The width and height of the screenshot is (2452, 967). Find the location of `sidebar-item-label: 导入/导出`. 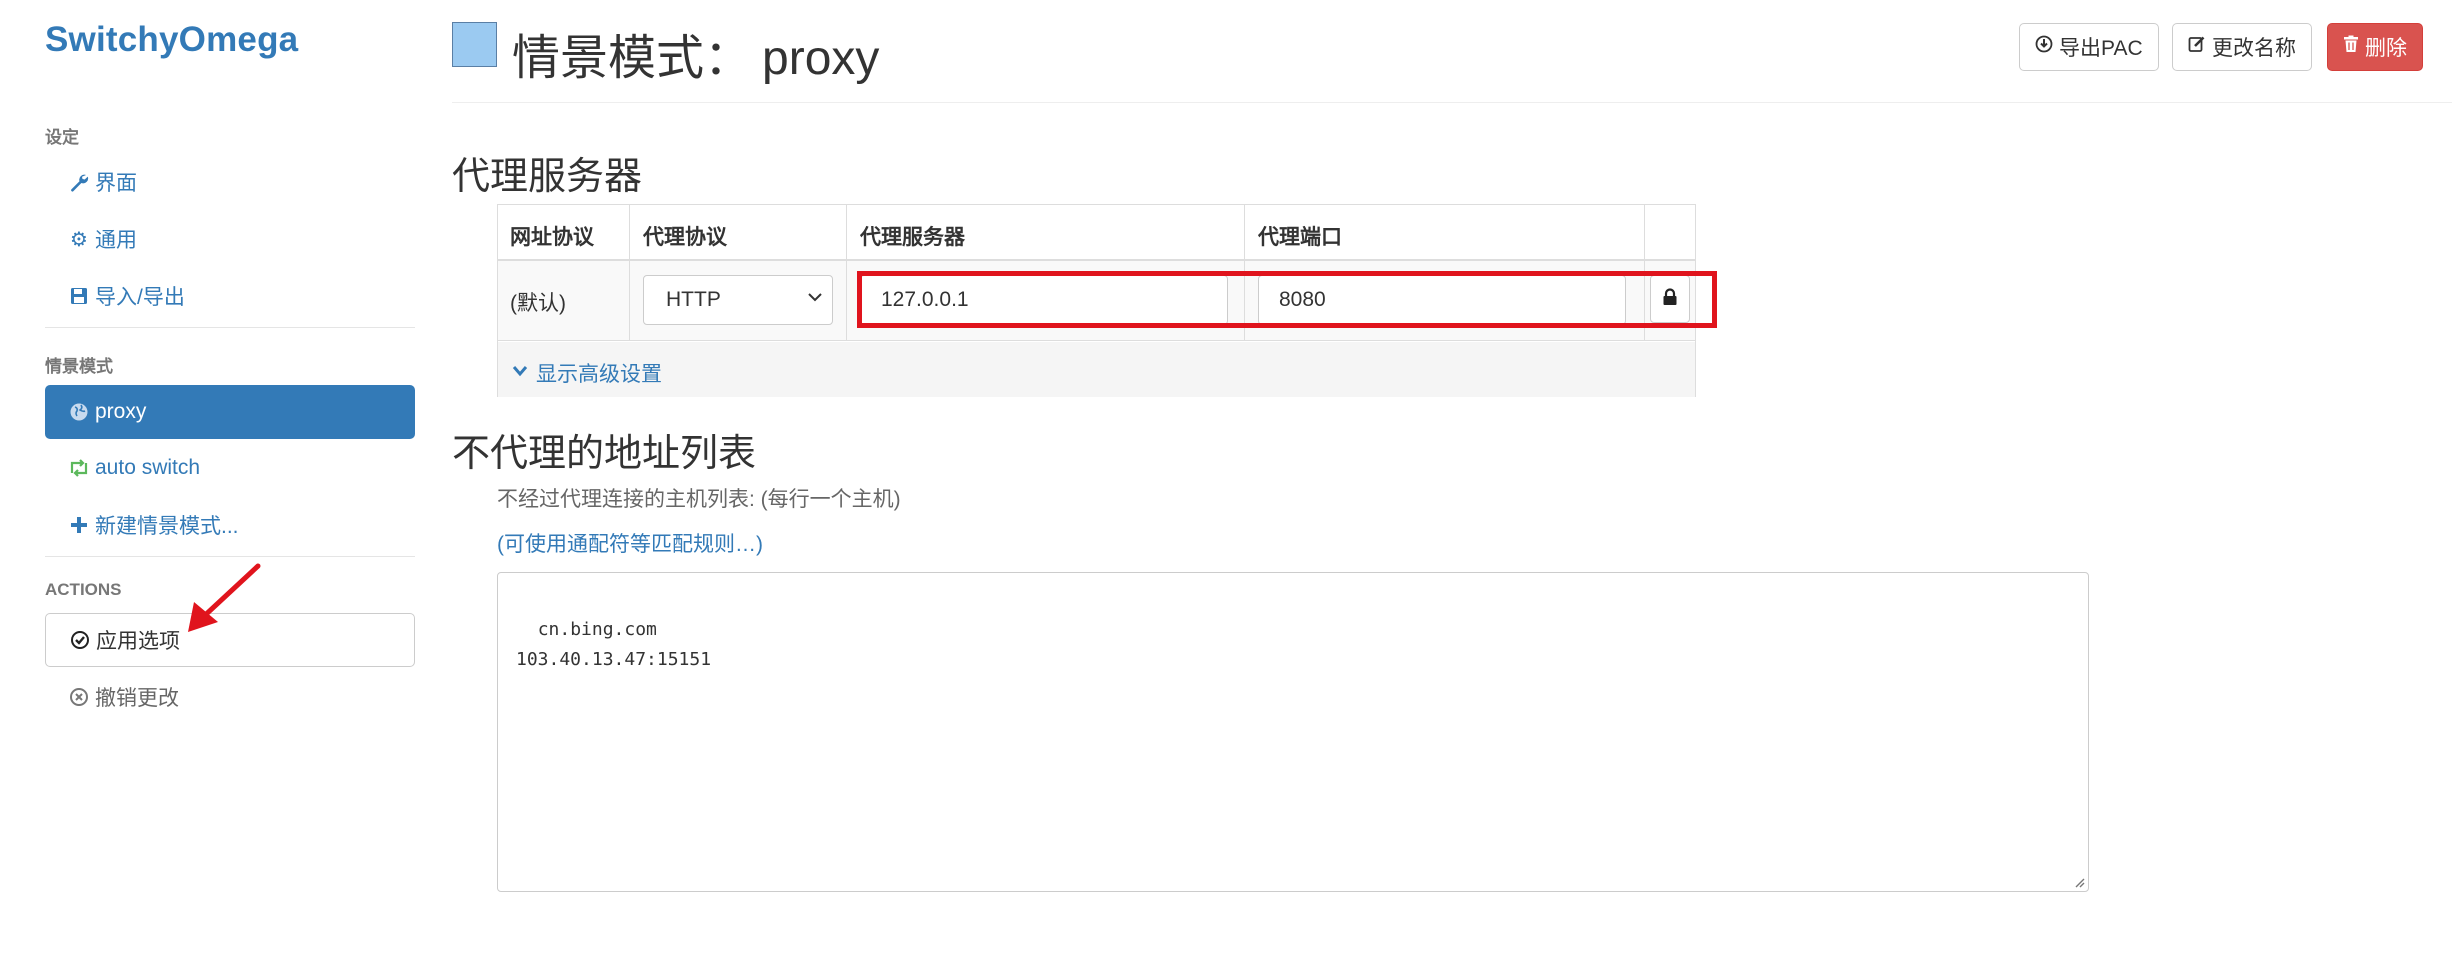

sidebar-item-label: 导入/导出 is located at coordinates (140, 297).